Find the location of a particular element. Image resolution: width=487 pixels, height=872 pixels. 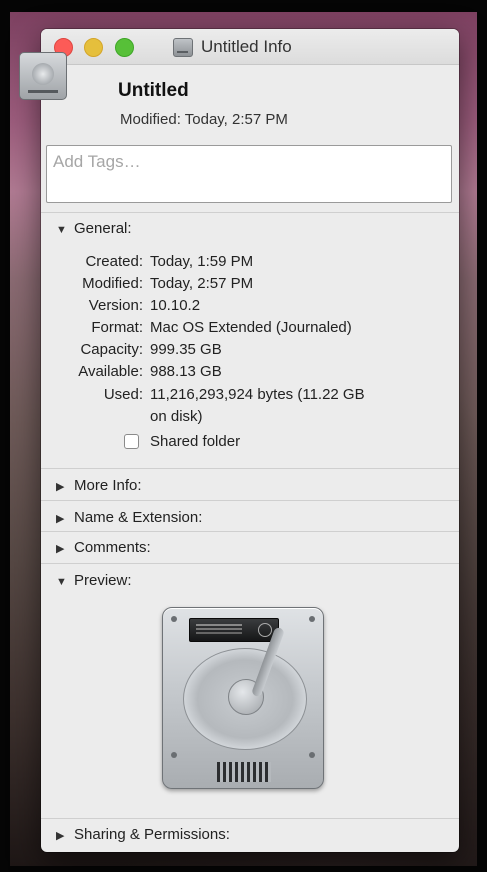

hard-drive-preview-icon is located at coordinates (243, 698).